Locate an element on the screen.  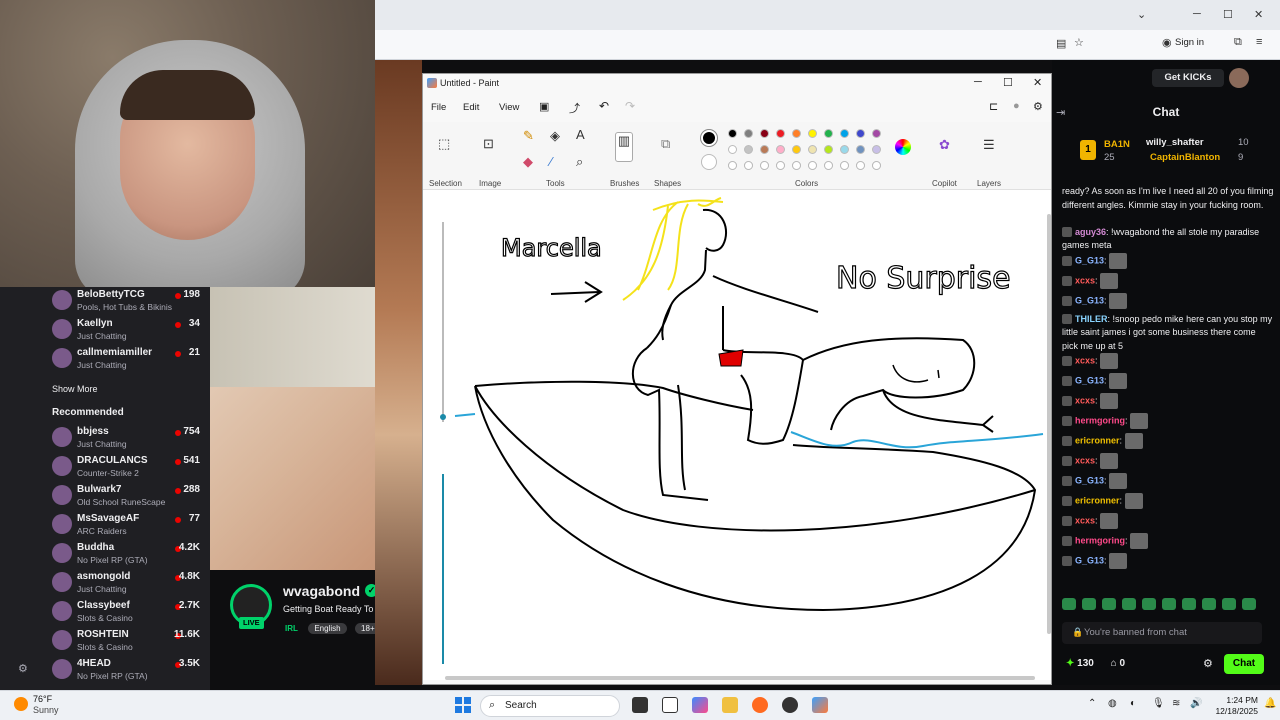
clock-time: 1:24 PM is located at coordinates (1238, 700).